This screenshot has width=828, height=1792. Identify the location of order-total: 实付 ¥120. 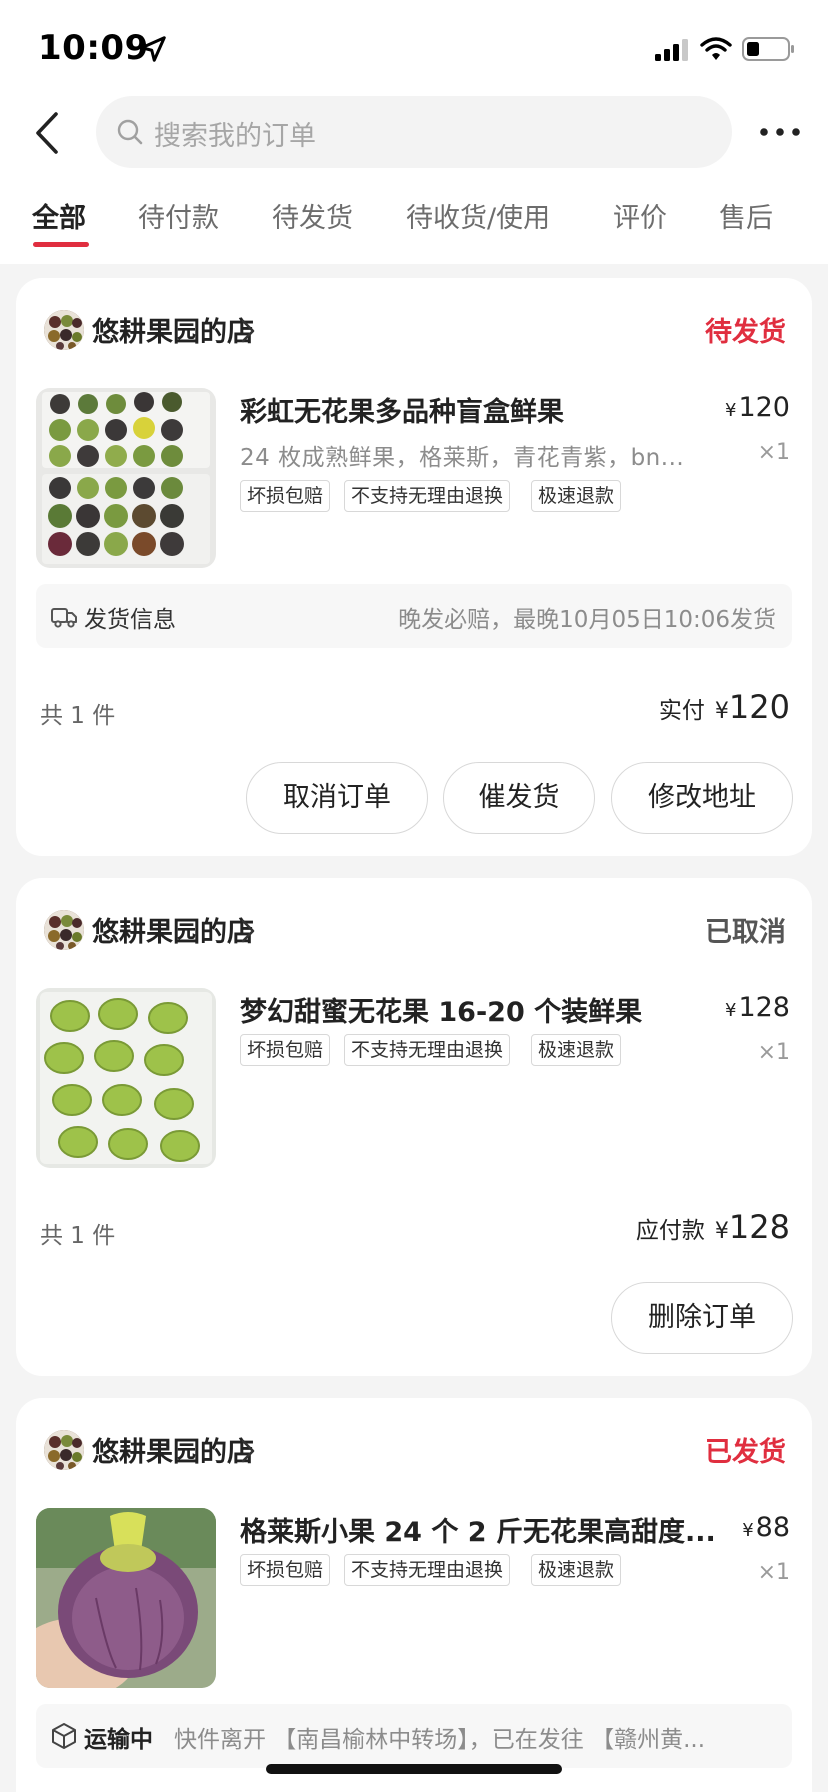
(724, 707).